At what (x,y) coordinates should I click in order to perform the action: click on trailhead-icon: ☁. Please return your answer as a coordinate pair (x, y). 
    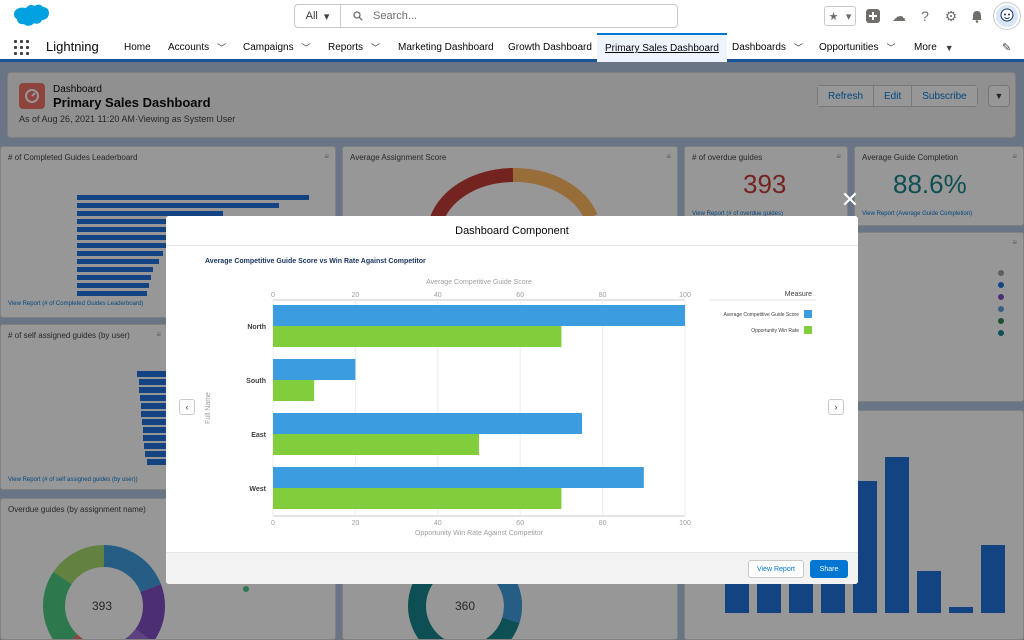
    Looking at the image, I should click on (899, 16).